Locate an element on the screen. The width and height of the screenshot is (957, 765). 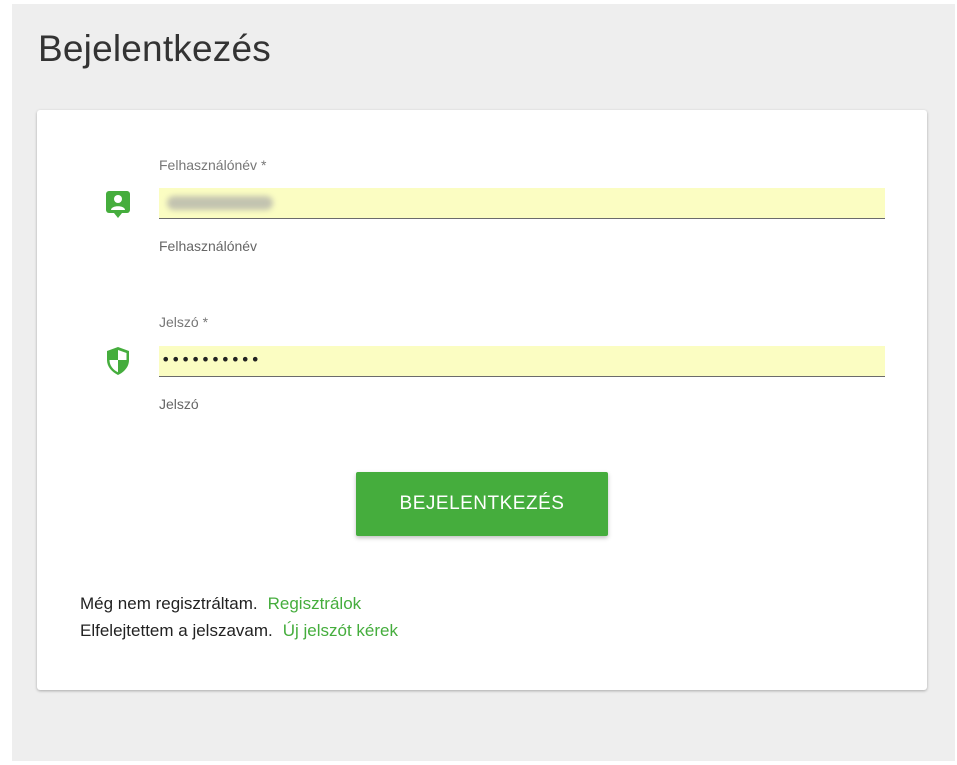
password-input: •••••••••• is located at coordinates (522, 361).